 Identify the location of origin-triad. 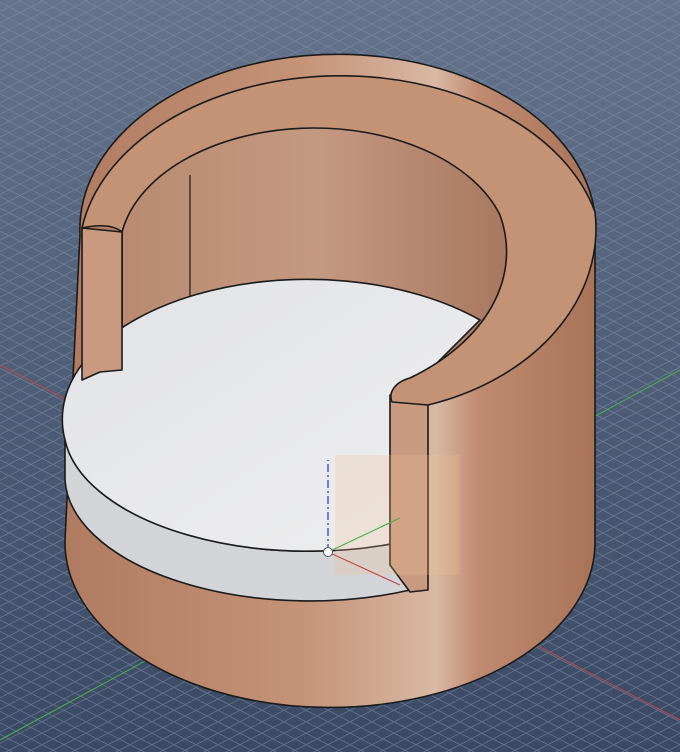
(392, 520).